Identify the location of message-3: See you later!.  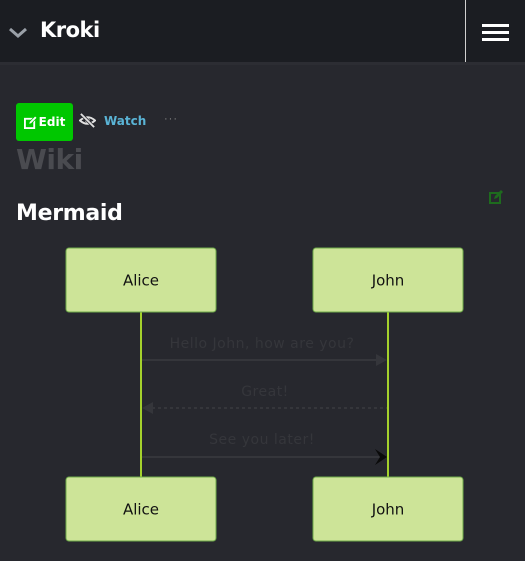
(264, 448).